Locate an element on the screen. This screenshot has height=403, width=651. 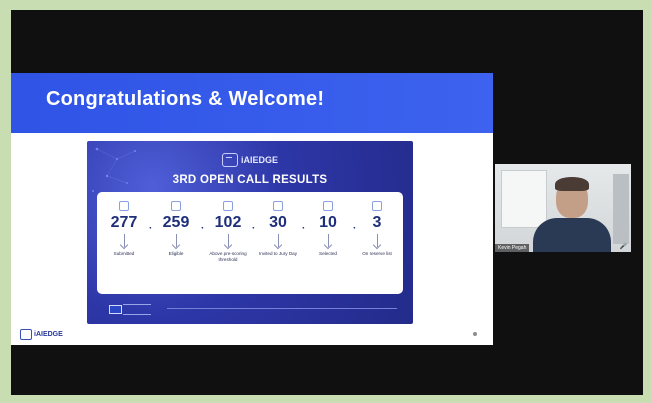
stat-eligible: 259 Eligible is located at coordinates (176, 229).